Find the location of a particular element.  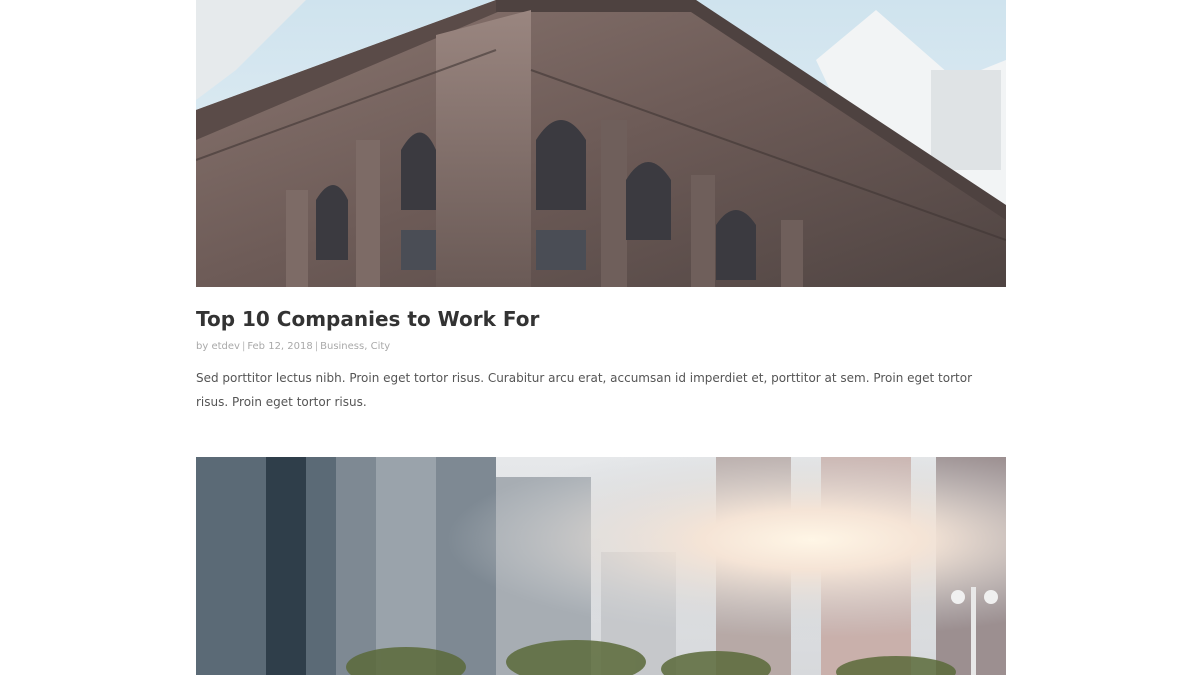

post-date: Feb 12, 2018 is located at coordinates (280, 346).